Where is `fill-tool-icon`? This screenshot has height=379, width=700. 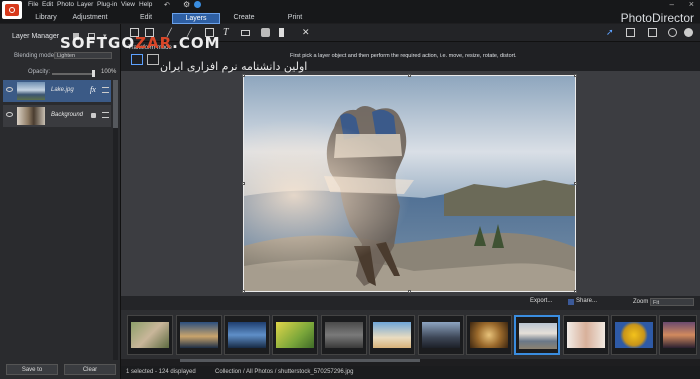 fill-tool-icon is located at coordinates (265, 32).